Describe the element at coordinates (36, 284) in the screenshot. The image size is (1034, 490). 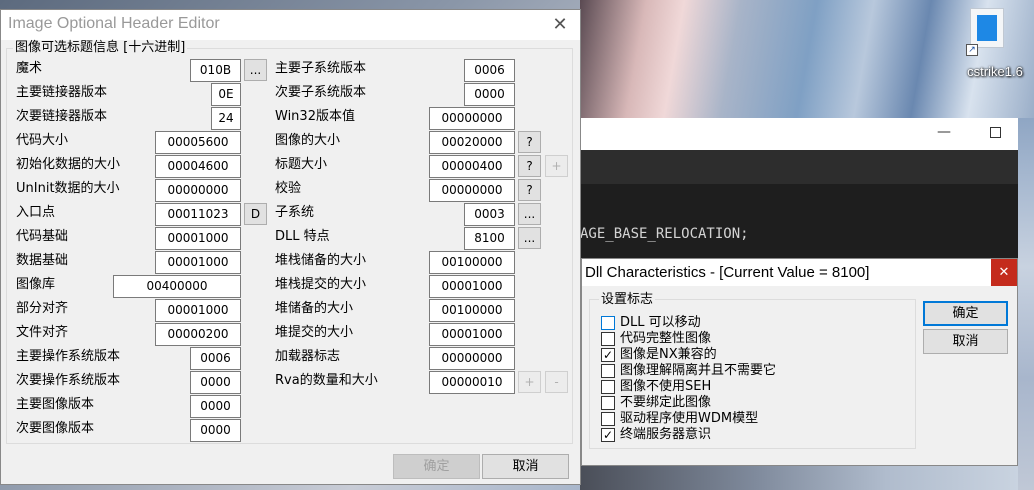
I see `image-base-label: 图像库` at that location.